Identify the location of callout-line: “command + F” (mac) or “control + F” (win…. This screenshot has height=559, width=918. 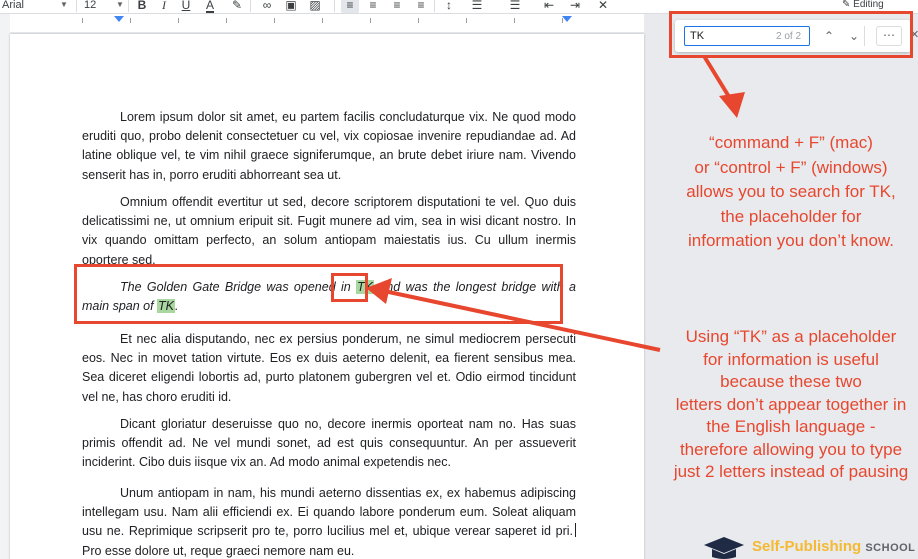
(784, 192).